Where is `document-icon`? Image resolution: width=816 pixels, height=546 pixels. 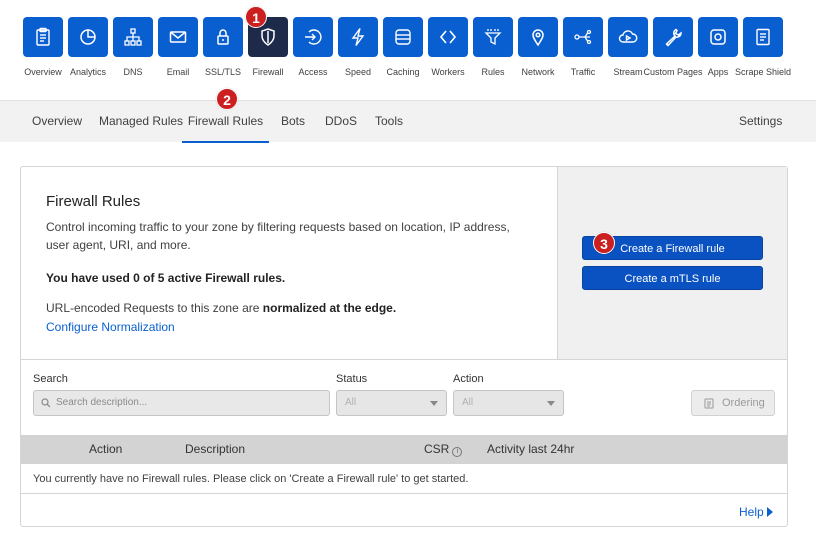 document-icon is located at coordinates (763, 37).